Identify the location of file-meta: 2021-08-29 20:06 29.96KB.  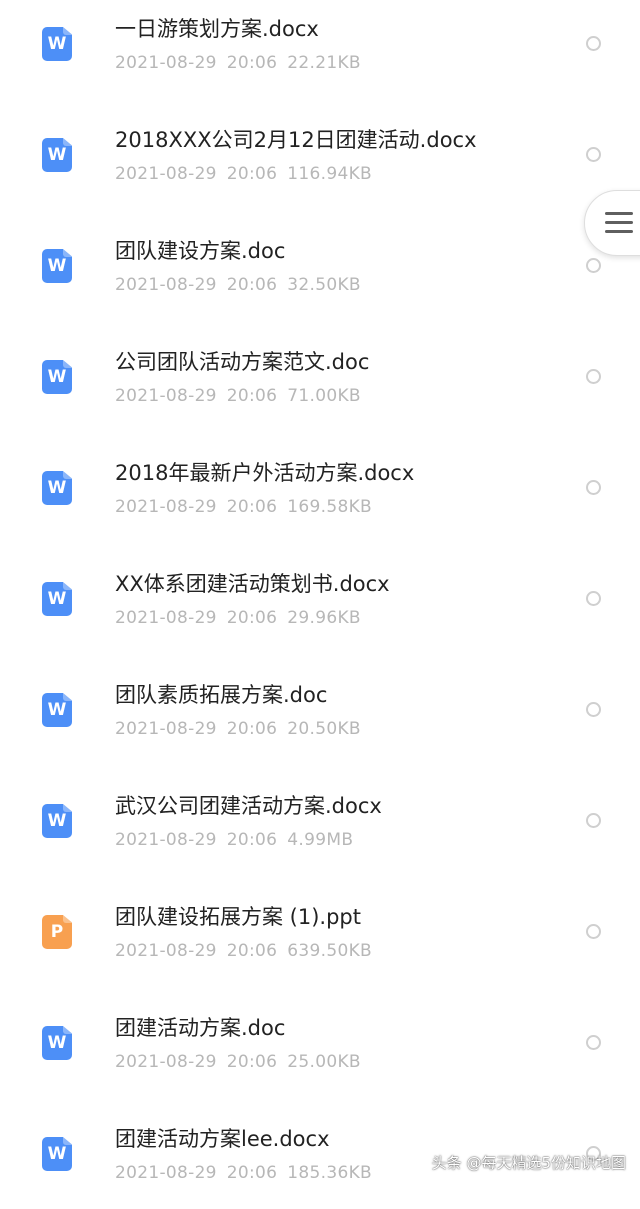
(238, 618).